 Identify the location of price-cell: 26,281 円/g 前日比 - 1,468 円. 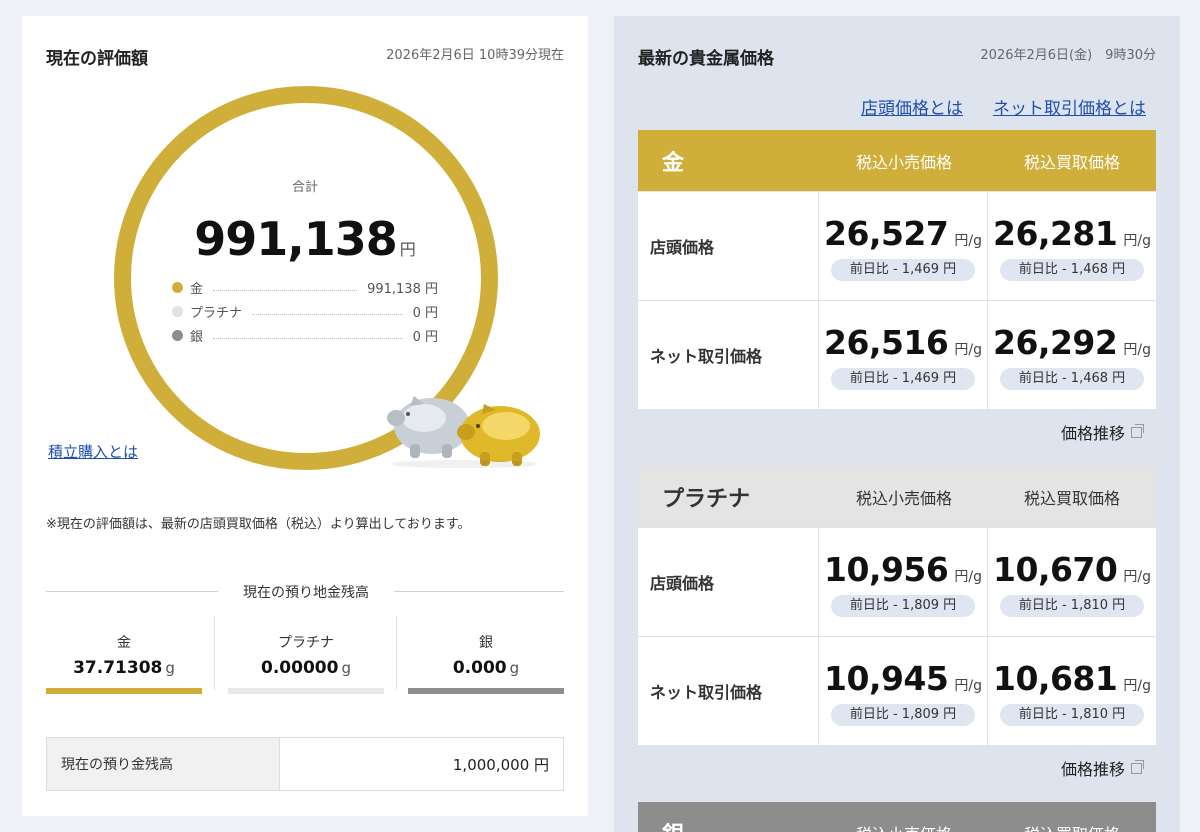
(1072, 246).